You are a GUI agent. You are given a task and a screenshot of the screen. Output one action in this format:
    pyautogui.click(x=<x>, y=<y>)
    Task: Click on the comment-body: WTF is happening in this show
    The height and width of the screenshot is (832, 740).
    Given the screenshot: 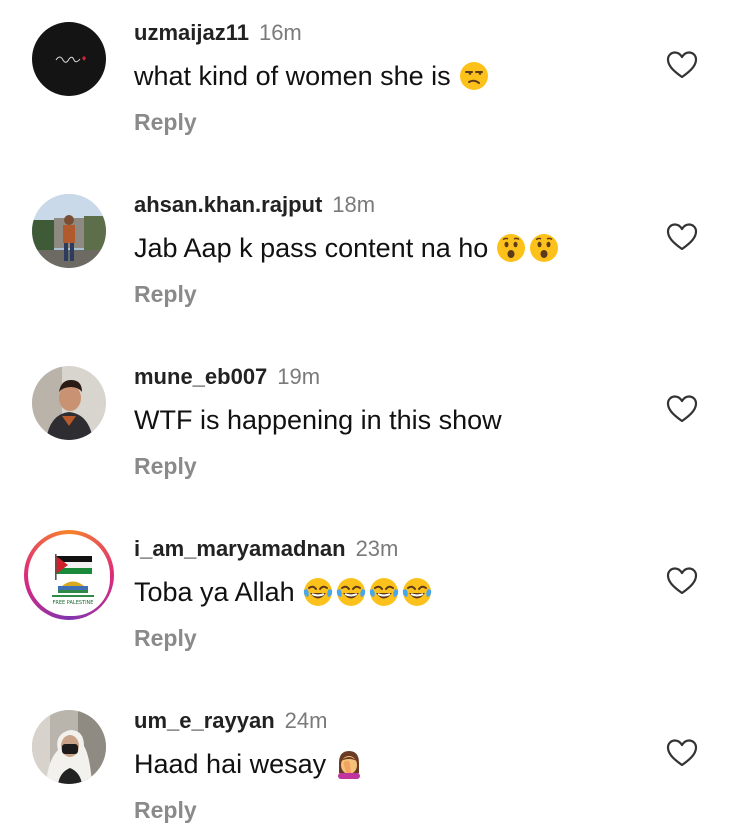 What is the action you would take?
    pyautogui.click(x=318, y=420)
    